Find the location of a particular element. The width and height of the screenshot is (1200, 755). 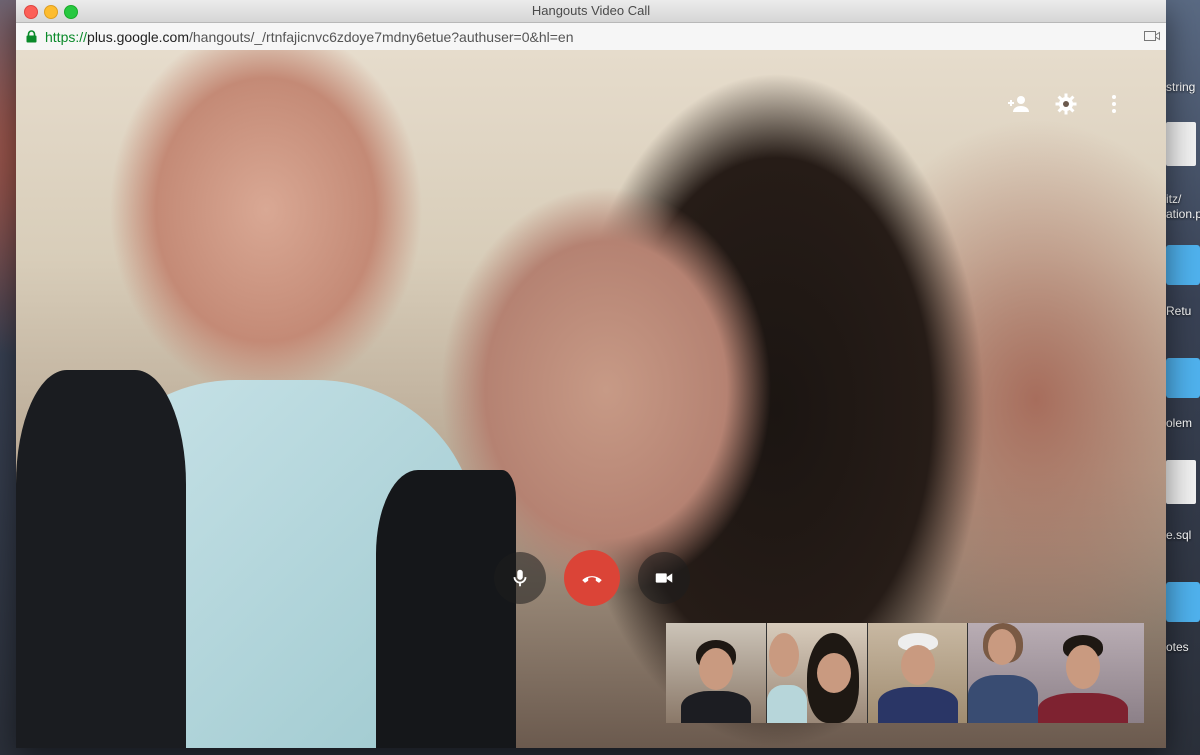

mute-microphone-button is located at coordinates (520, 578).